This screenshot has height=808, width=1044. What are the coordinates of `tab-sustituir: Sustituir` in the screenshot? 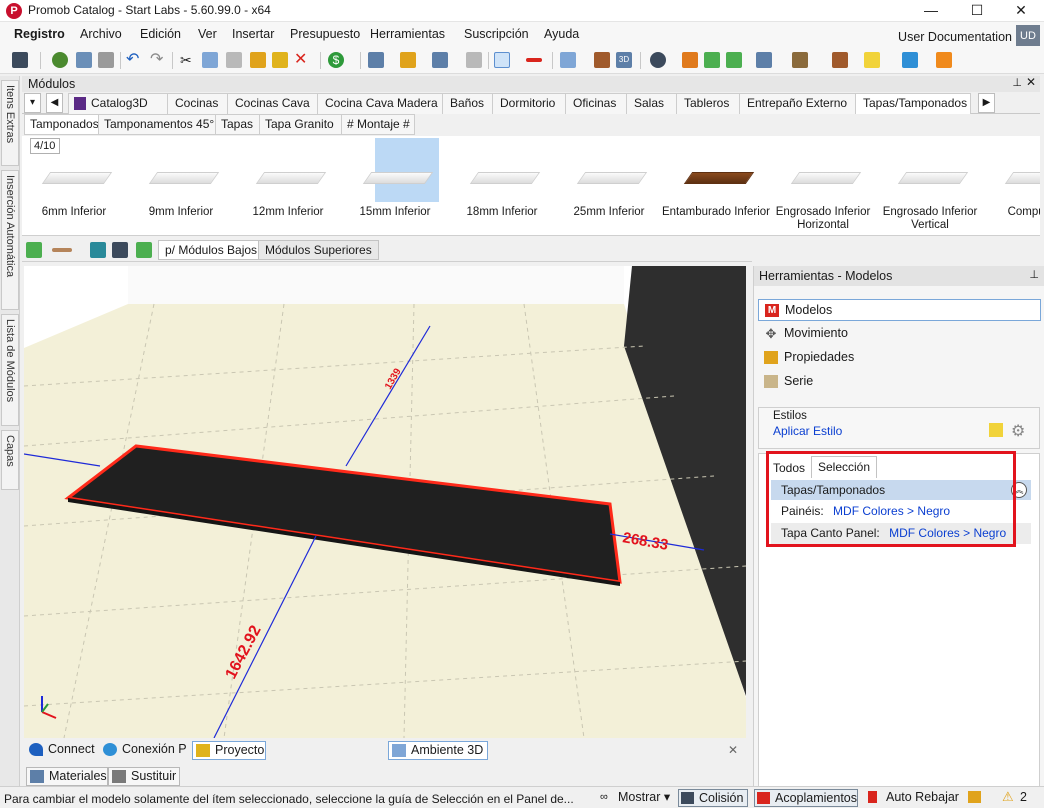 It's located at (144, 776).